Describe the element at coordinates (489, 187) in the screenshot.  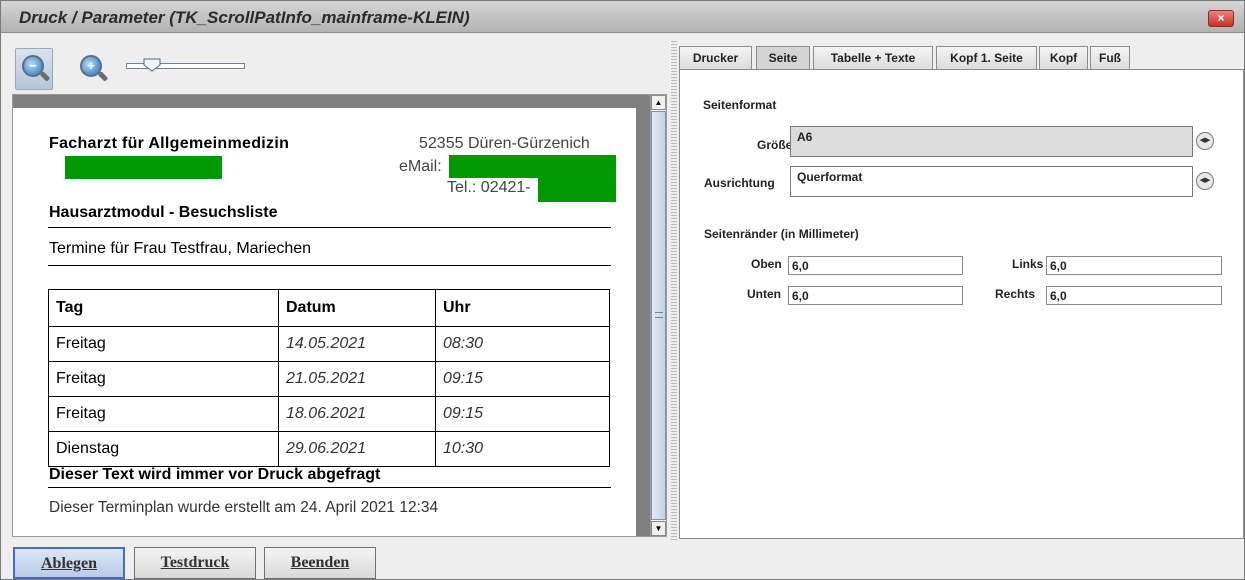
I see `tel-label: Tel.: 02421-` at that location.